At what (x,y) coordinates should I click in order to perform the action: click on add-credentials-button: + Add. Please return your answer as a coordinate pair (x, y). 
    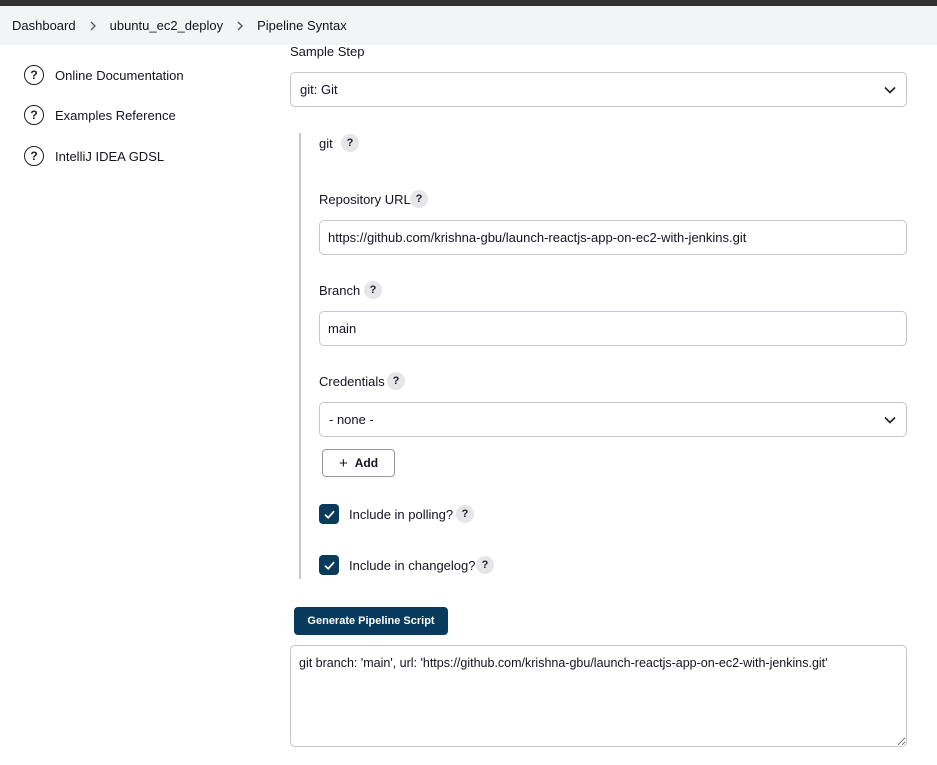
    Looking at the image, I should click on (358, 463).